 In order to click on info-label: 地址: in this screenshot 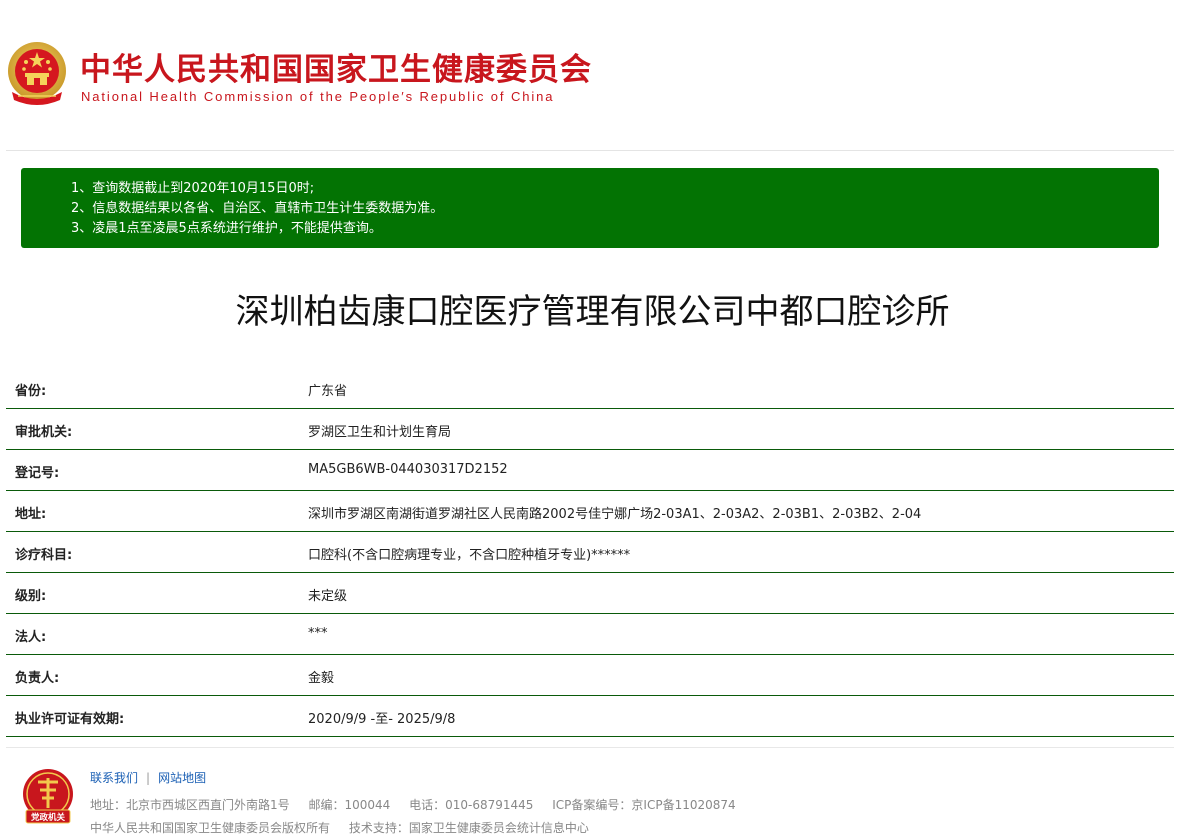, I will do `click(31, 514)`.